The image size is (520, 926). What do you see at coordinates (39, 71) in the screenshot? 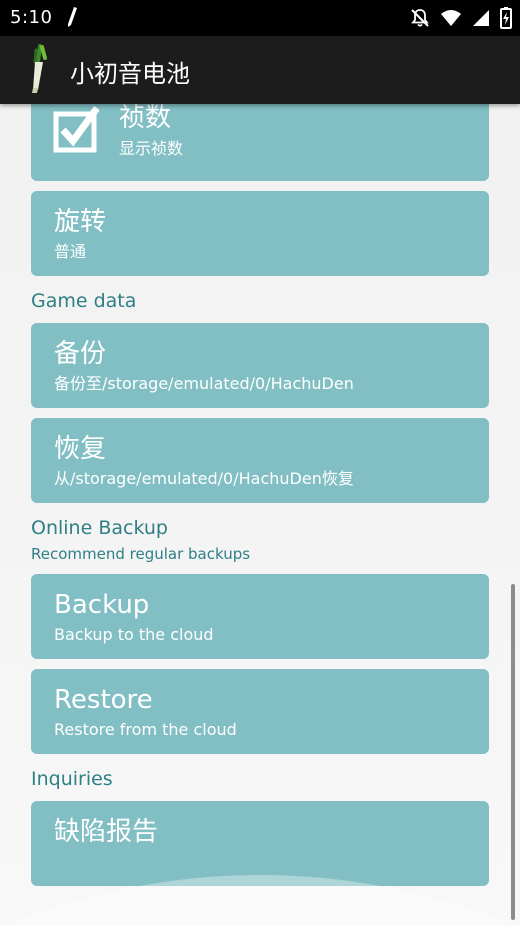
I see `leek-icon` at bounding box center [39, 71].